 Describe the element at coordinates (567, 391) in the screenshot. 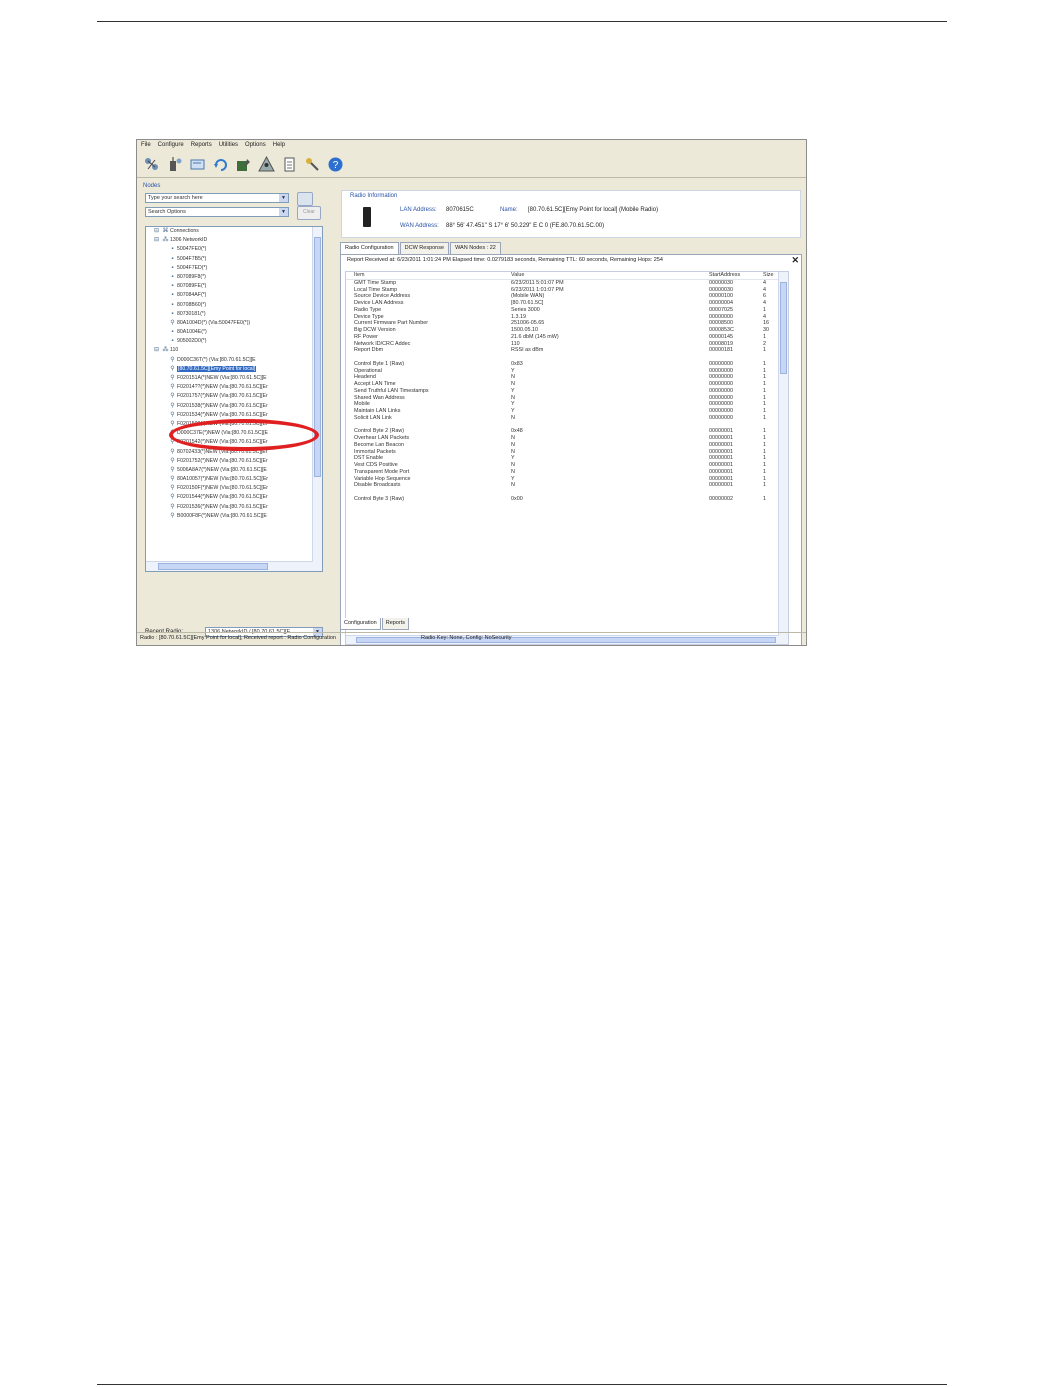

I see `table-row: Send Truthful LAN Timestamps Y 00000000 1` at that location.